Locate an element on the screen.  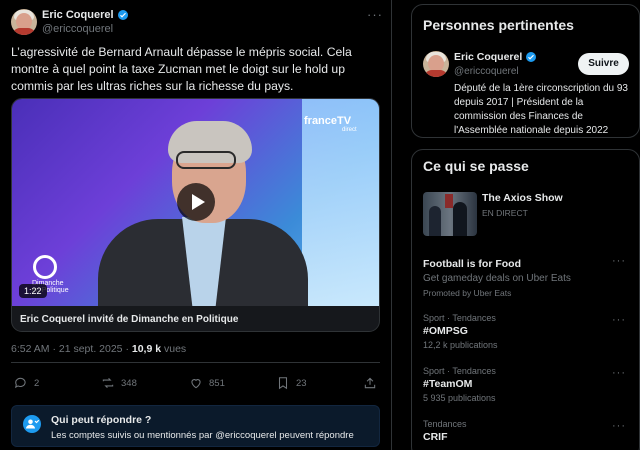
reply-icon is located at coordinates (20, 383).